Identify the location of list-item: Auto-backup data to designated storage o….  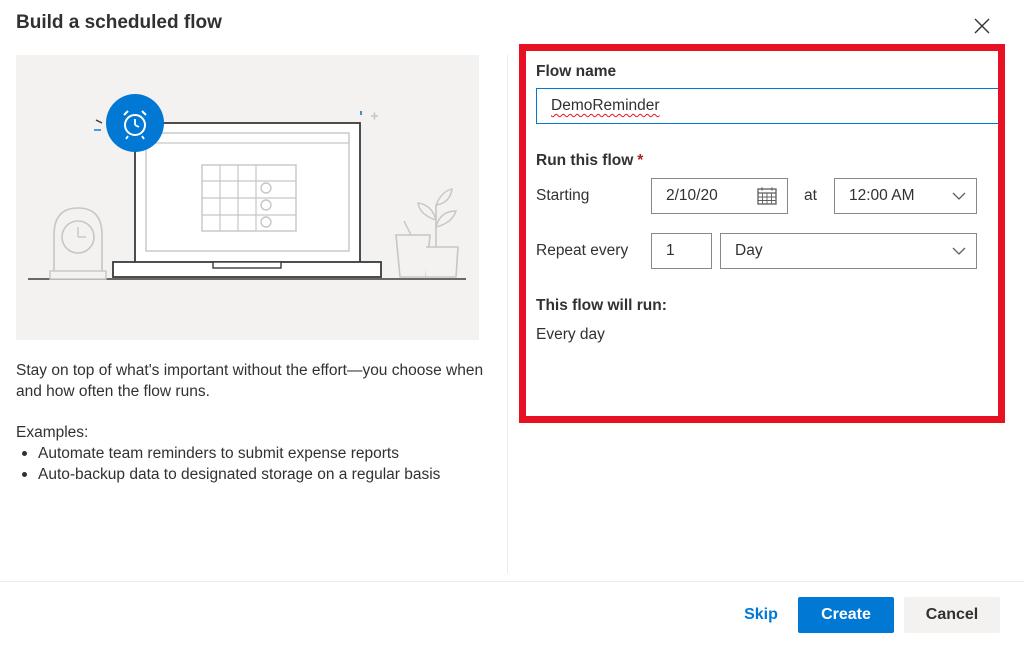
(230, 474).